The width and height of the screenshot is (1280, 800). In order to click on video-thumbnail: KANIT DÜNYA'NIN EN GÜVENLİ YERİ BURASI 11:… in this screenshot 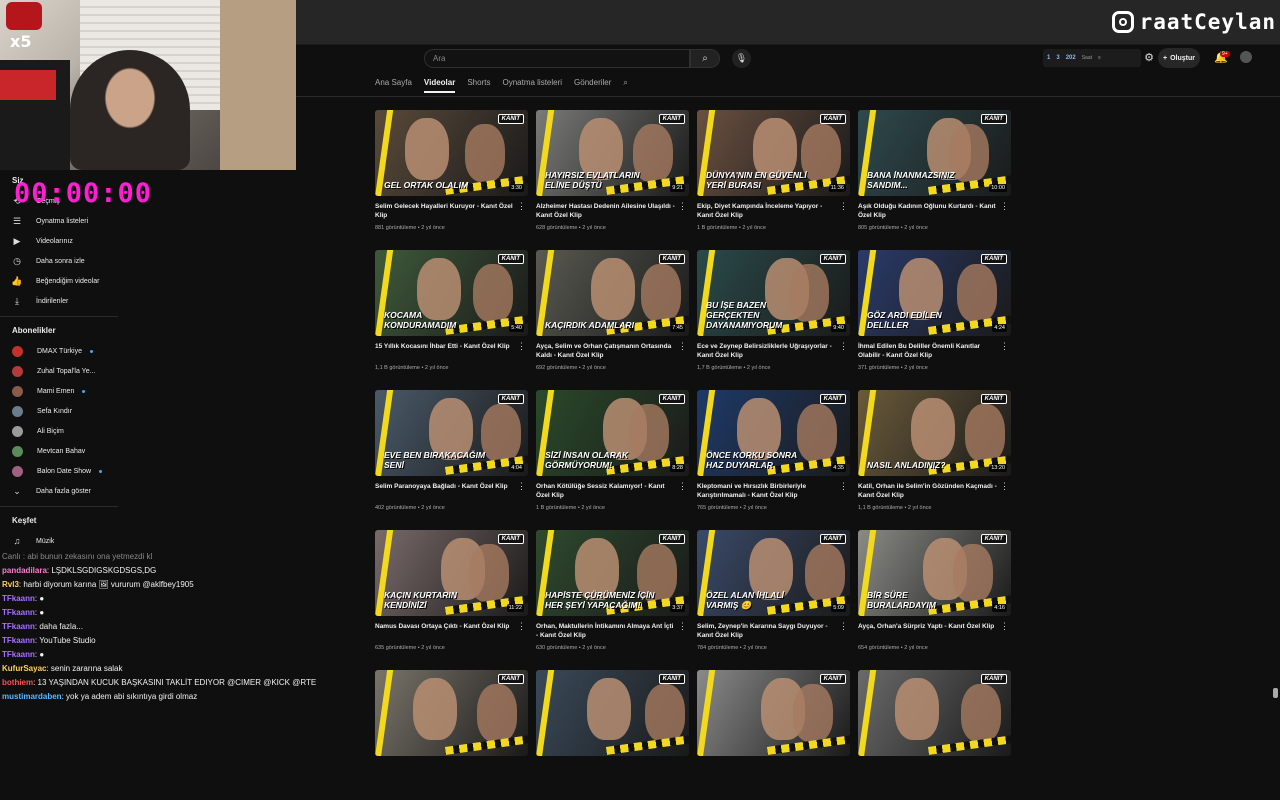, I will do `click(773, 153)`.